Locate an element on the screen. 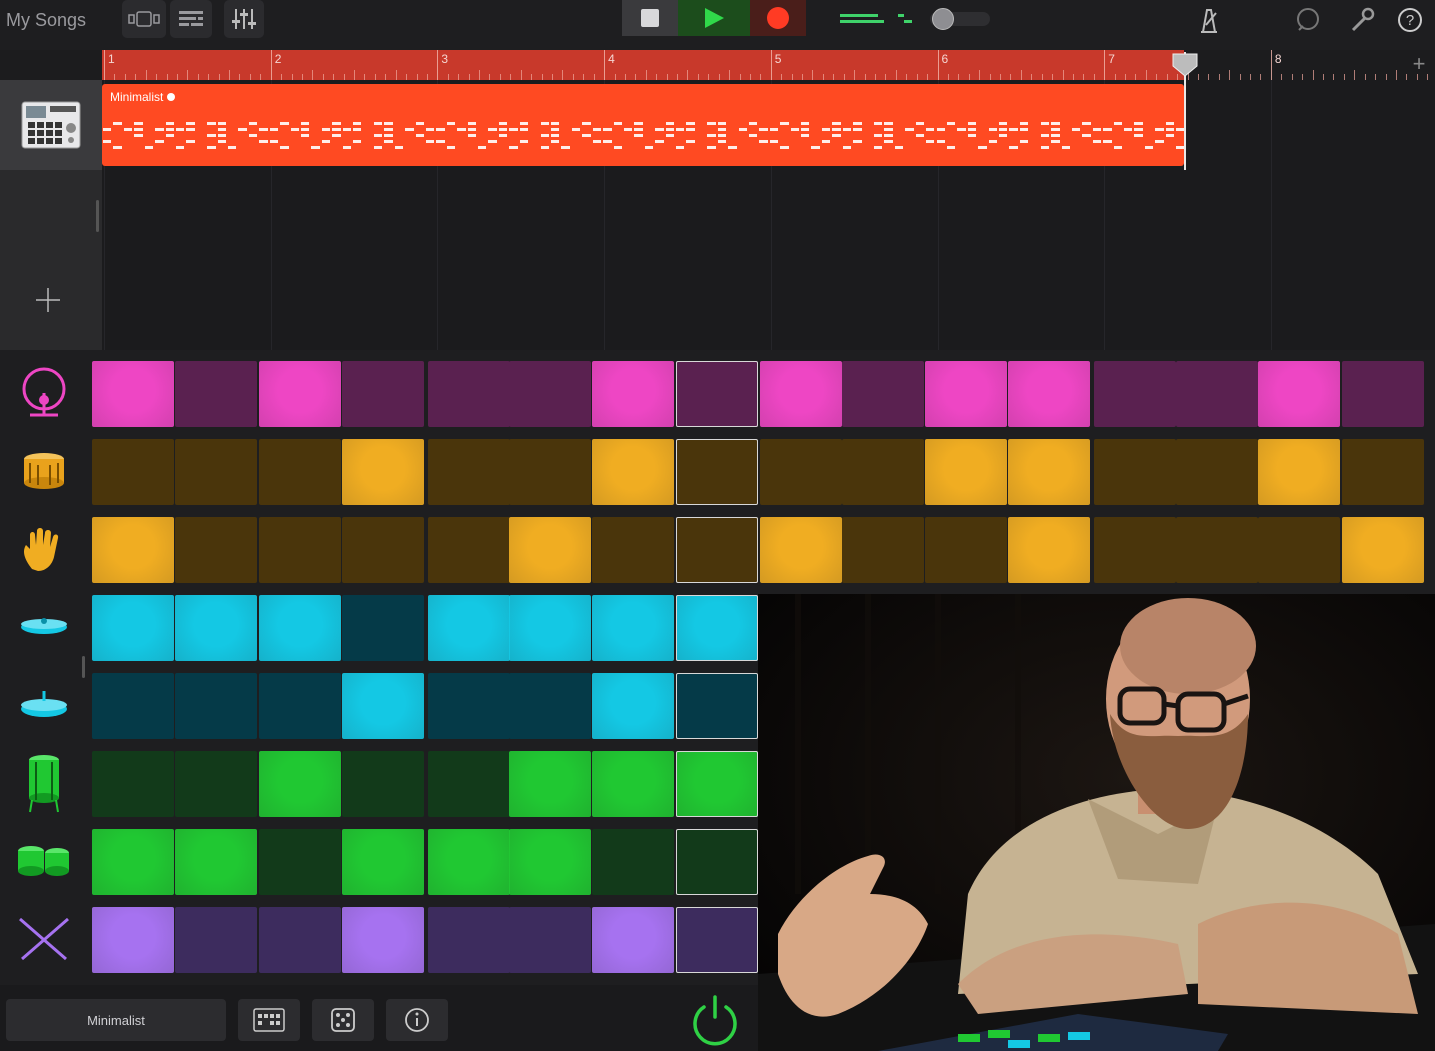 The width and height of the screenshot is (1435, 1051). tom-drum-icon is located at coordinates (44, 783).